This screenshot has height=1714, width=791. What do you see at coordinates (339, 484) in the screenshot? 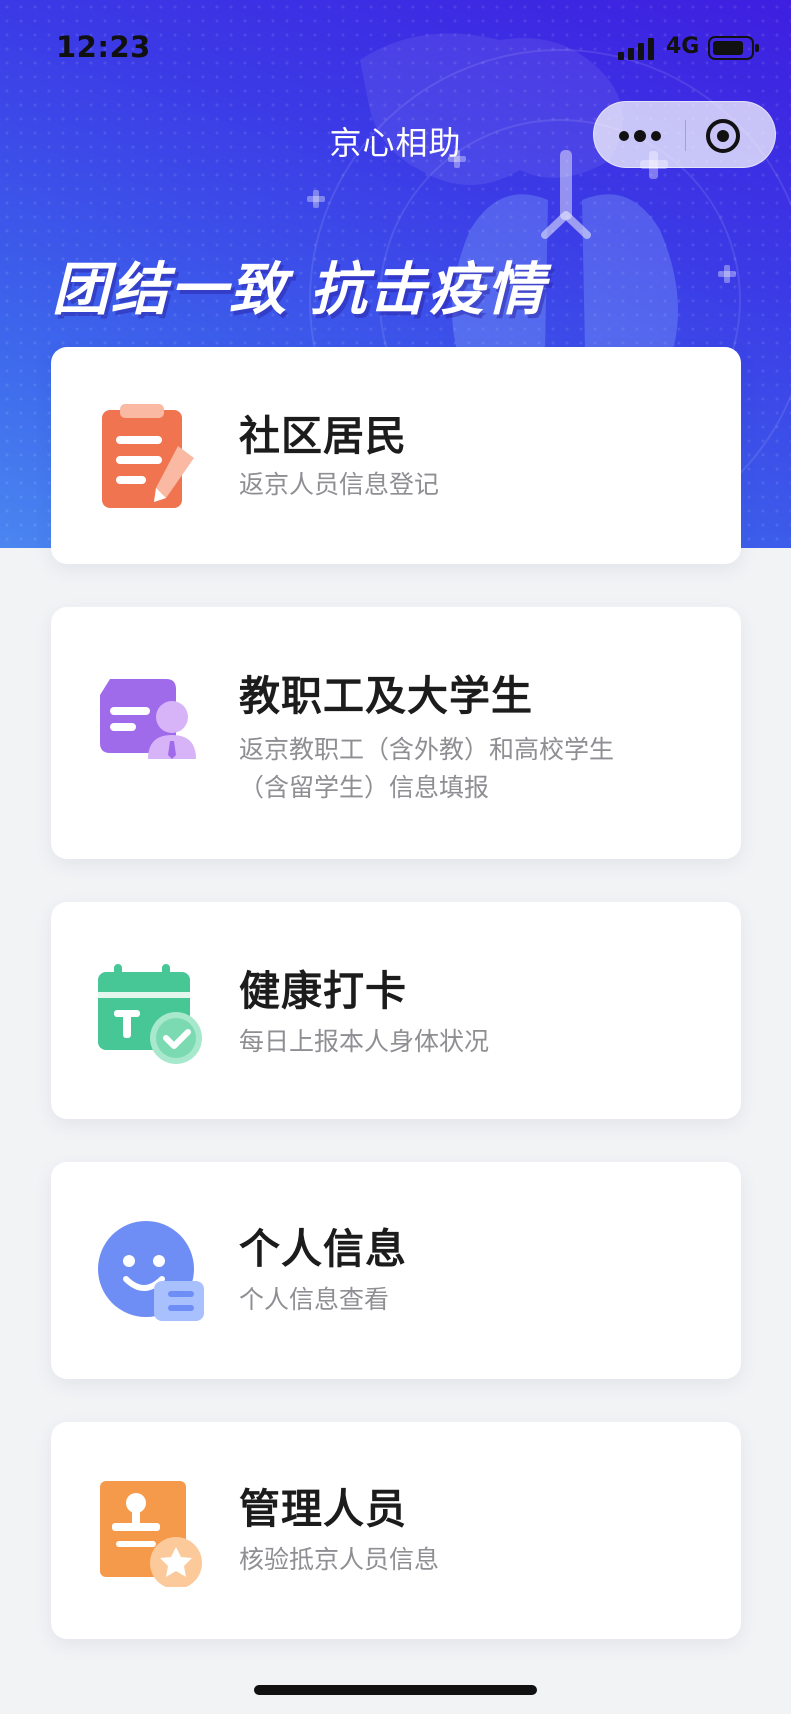
I see `card-description: 返京人员信息登记` at bounding box center [339, 484].